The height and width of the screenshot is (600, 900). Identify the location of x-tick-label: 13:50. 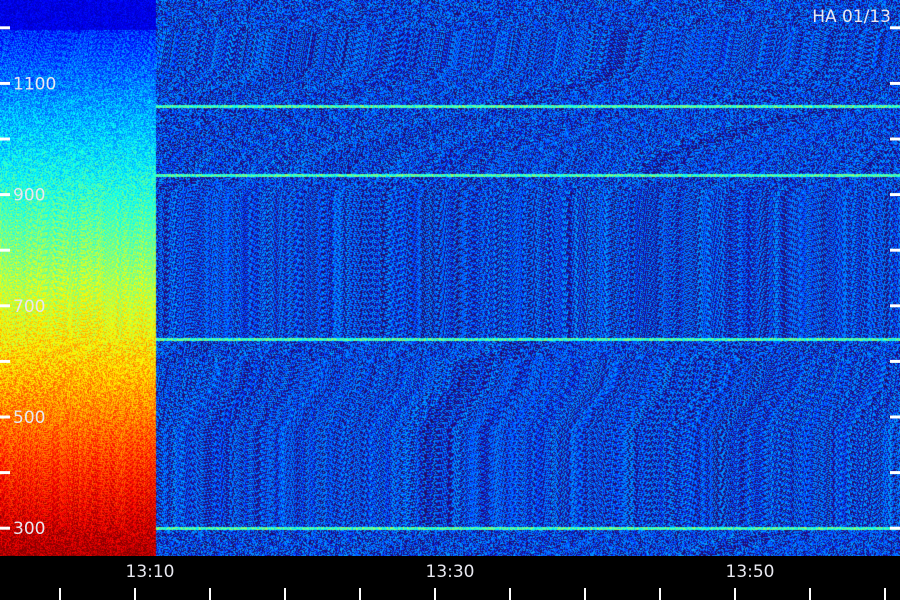
(750, 572).